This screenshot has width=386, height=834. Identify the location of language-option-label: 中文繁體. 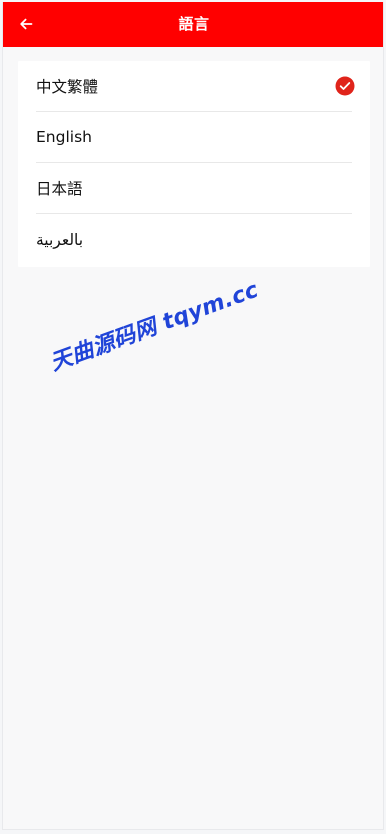
(67, 87).